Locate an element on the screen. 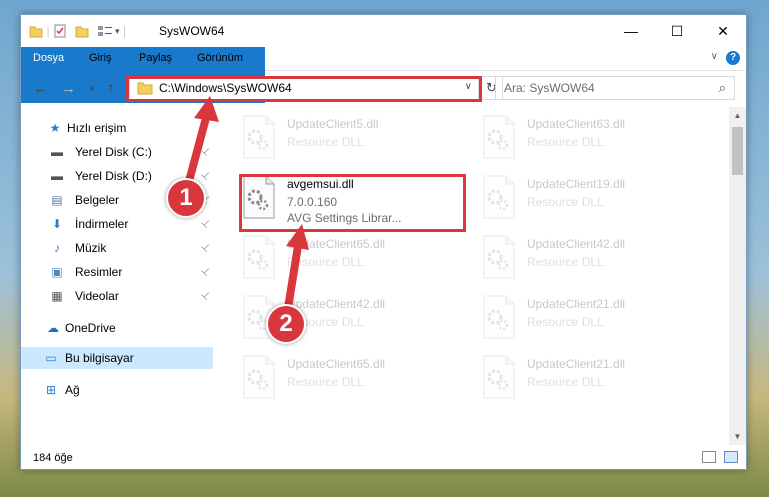 The image size is (769, 497). step-1-badge: 1 is located at coordinates (186, 198).